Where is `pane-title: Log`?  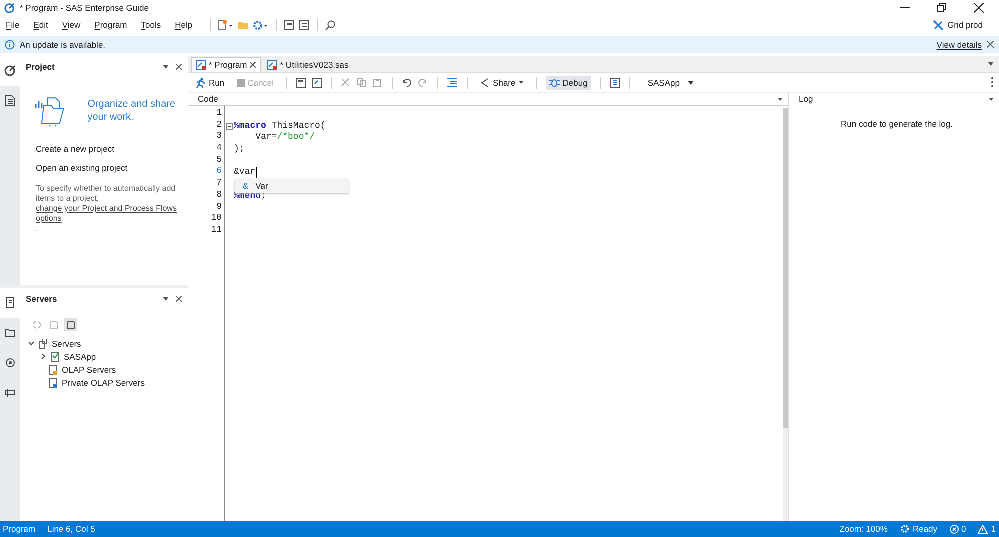
pane-title: Log is located at coordinates (806, 99).